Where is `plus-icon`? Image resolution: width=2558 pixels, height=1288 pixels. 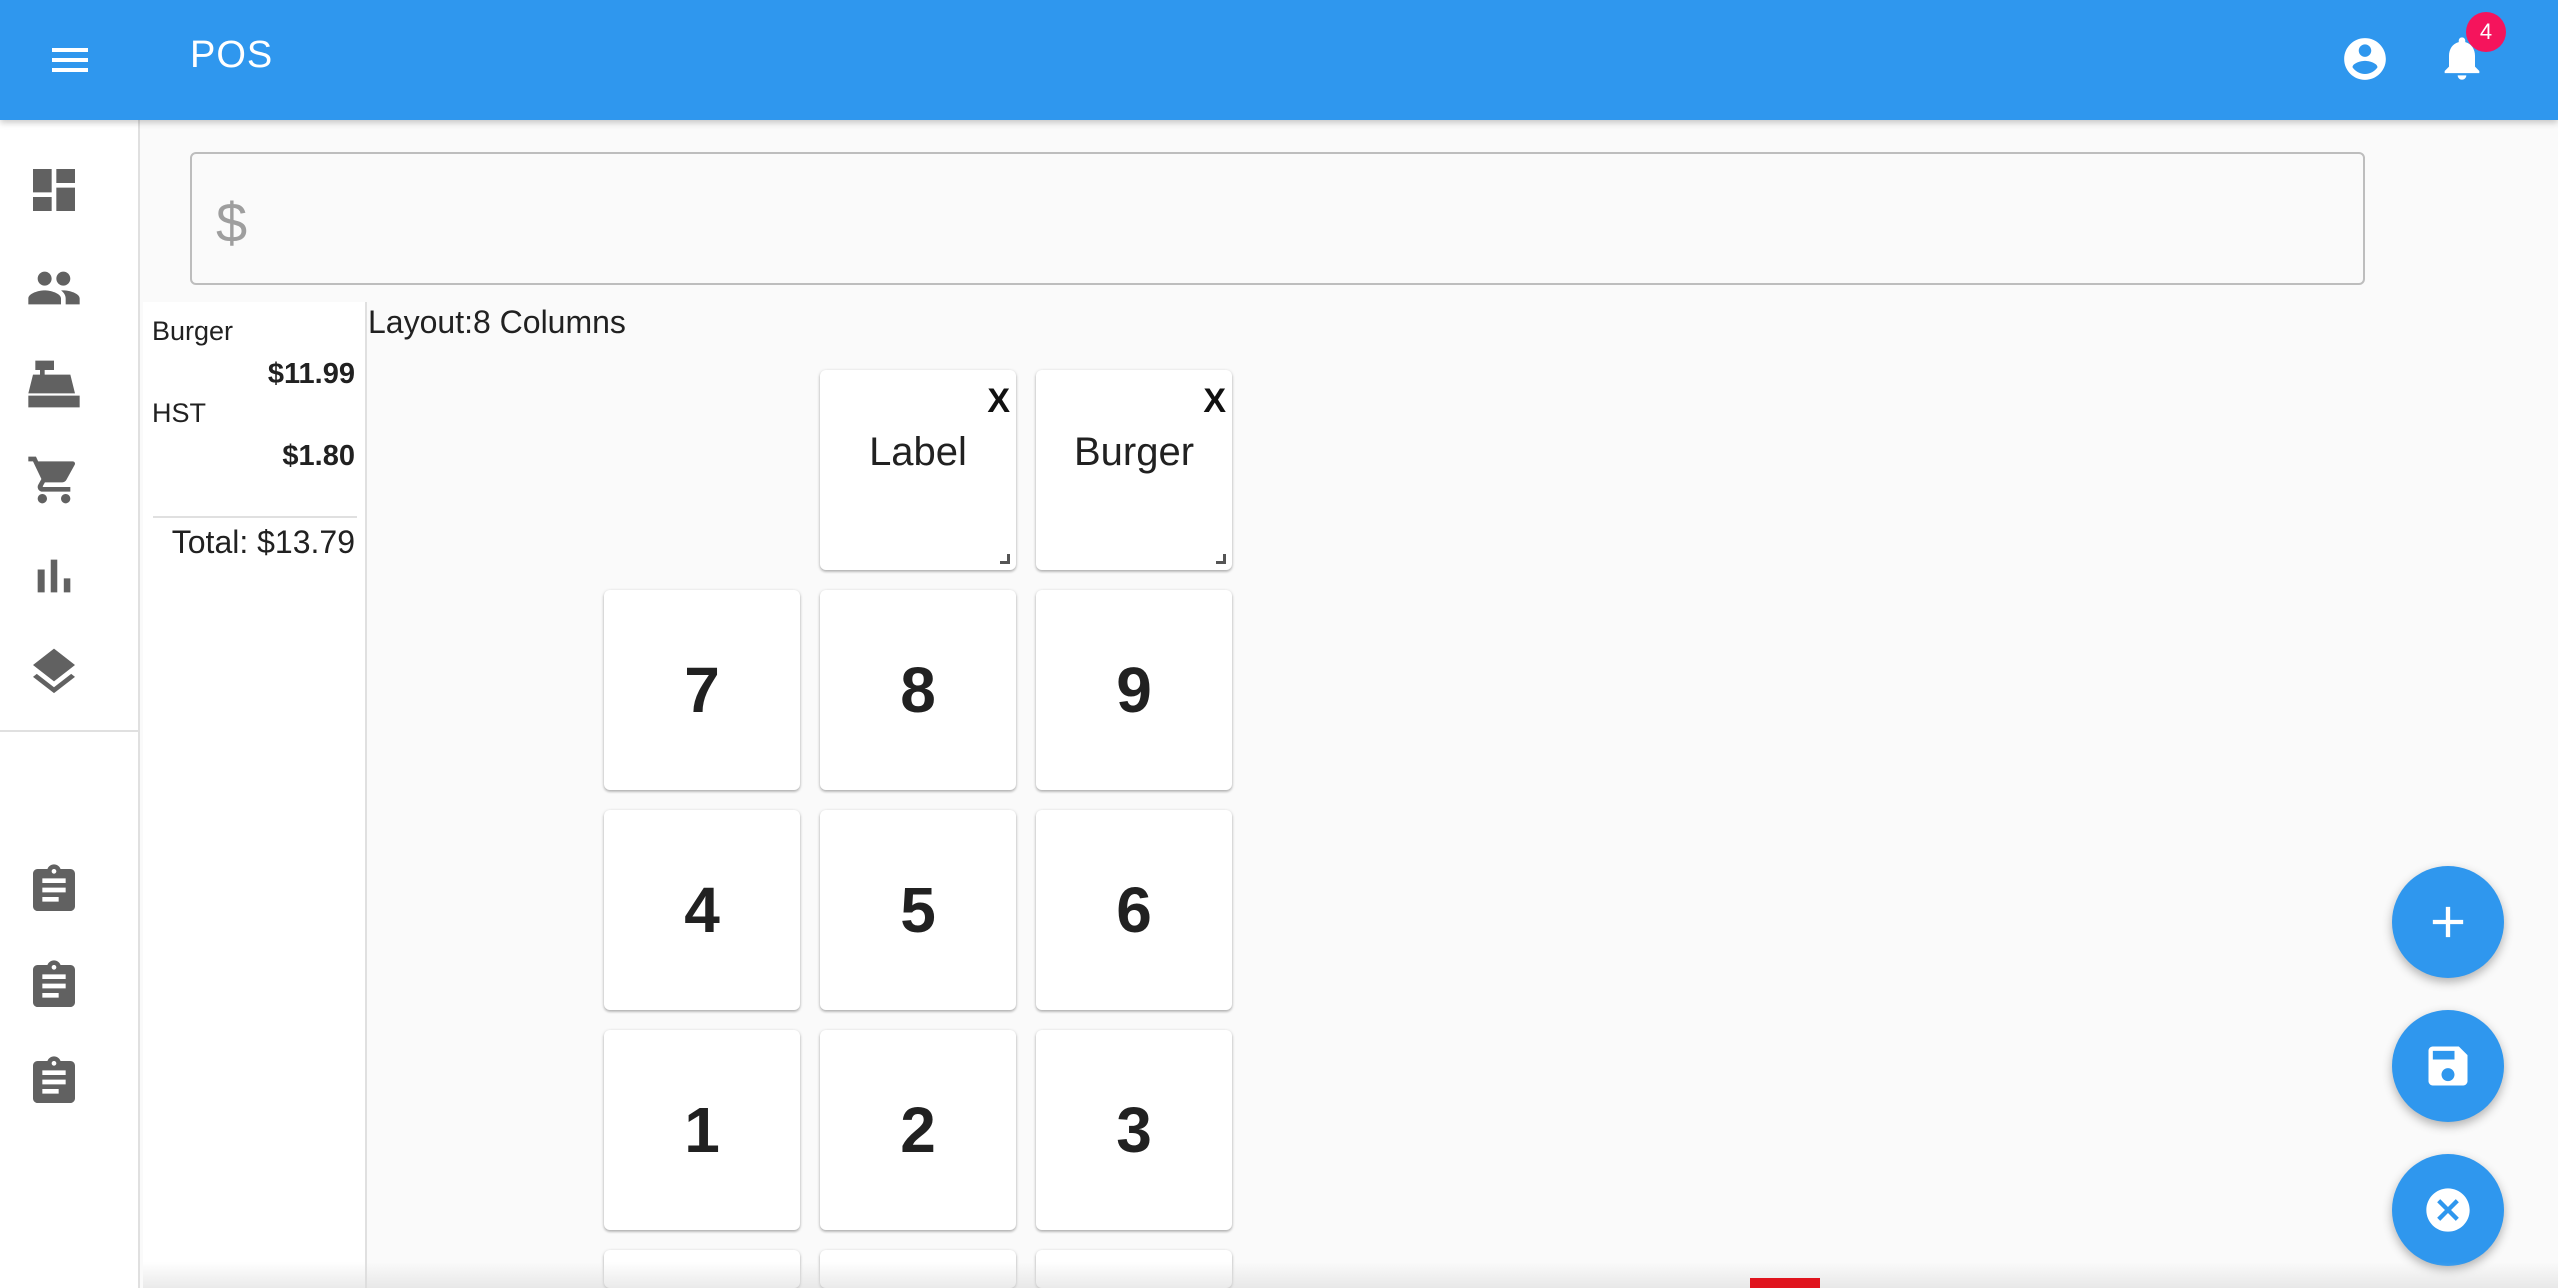
plus-icon is located at coordinates (2448, 922).